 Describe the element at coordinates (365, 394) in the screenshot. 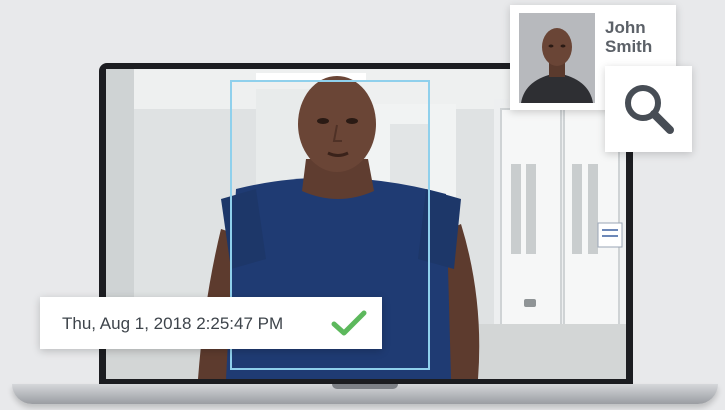

I see `laptop-base` at that location.